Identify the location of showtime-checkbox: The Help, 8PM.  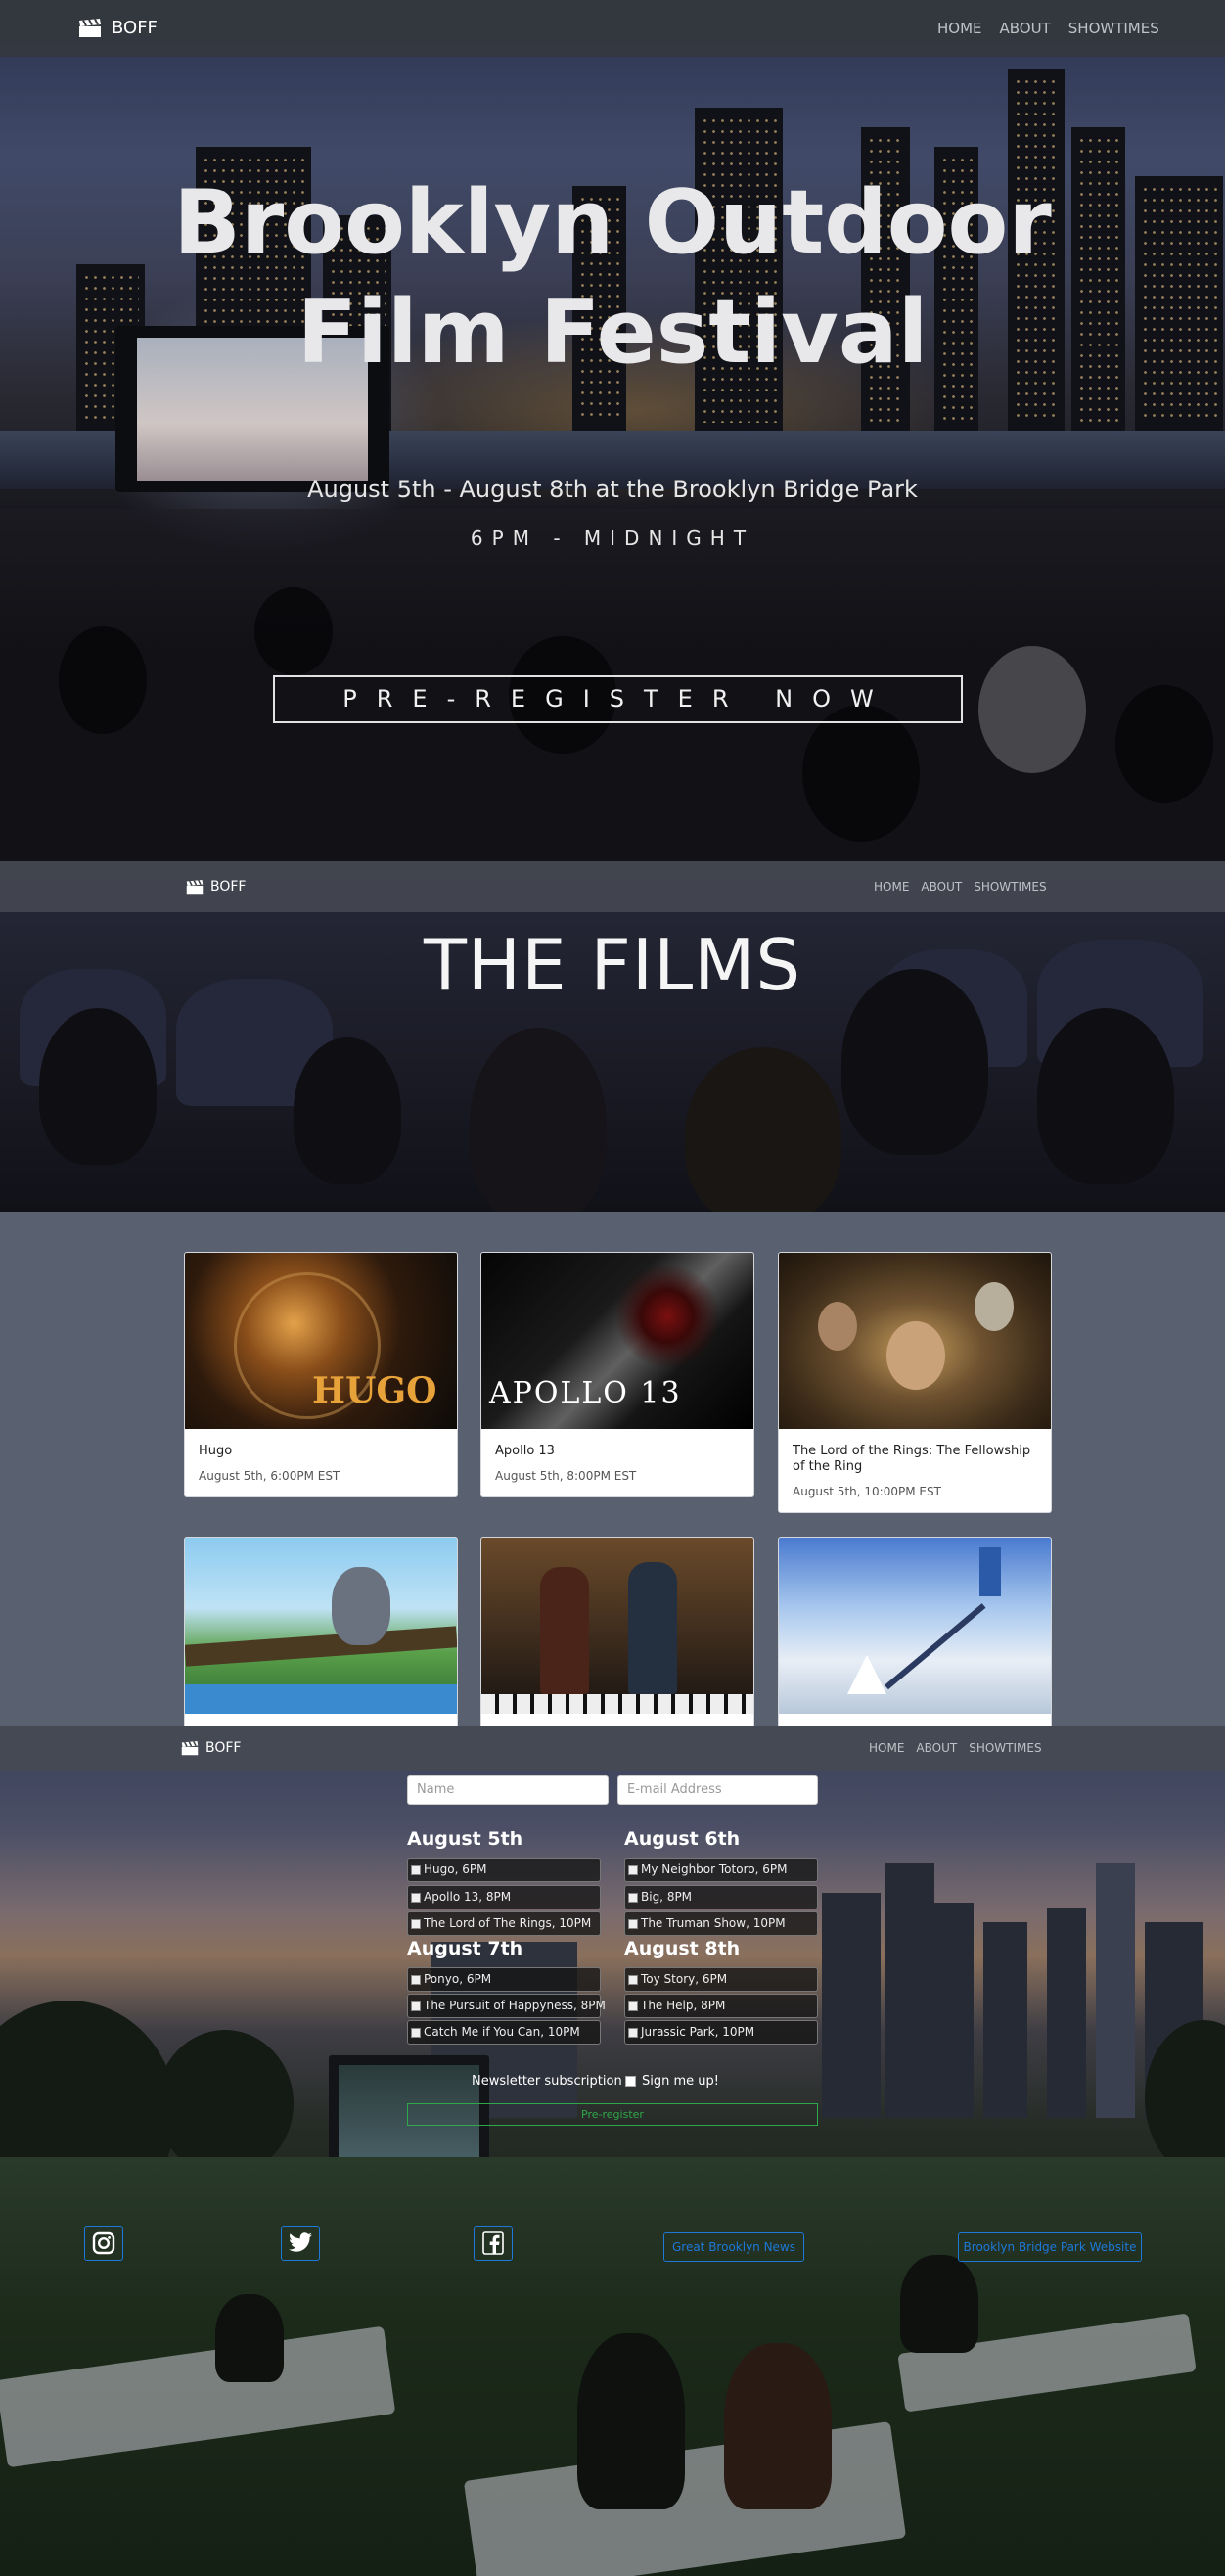
(721, 2006).